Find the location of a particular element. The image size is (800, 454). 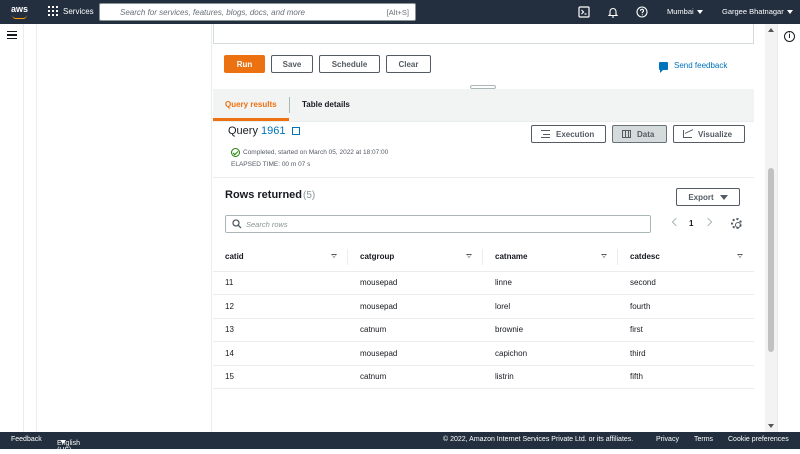

chevron-right-icon is located at coordinates (708, 222).